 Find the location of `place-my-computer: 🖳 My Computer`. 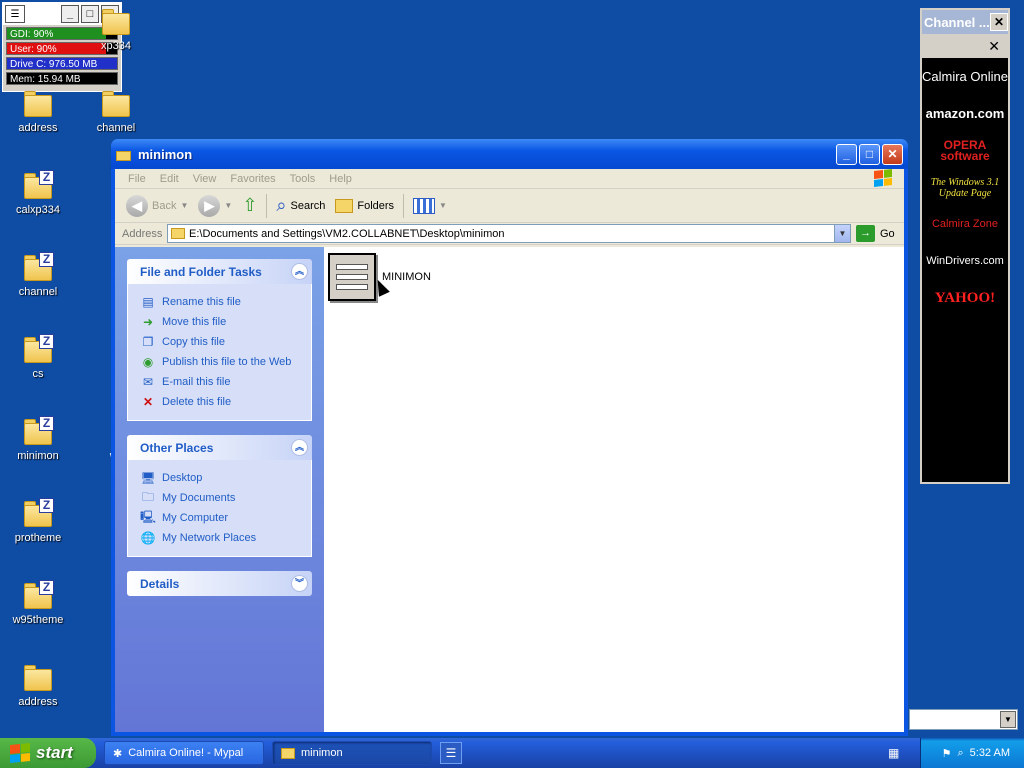

place-my-computer: 🖳 My Computer is located at coordinates (225, 518).